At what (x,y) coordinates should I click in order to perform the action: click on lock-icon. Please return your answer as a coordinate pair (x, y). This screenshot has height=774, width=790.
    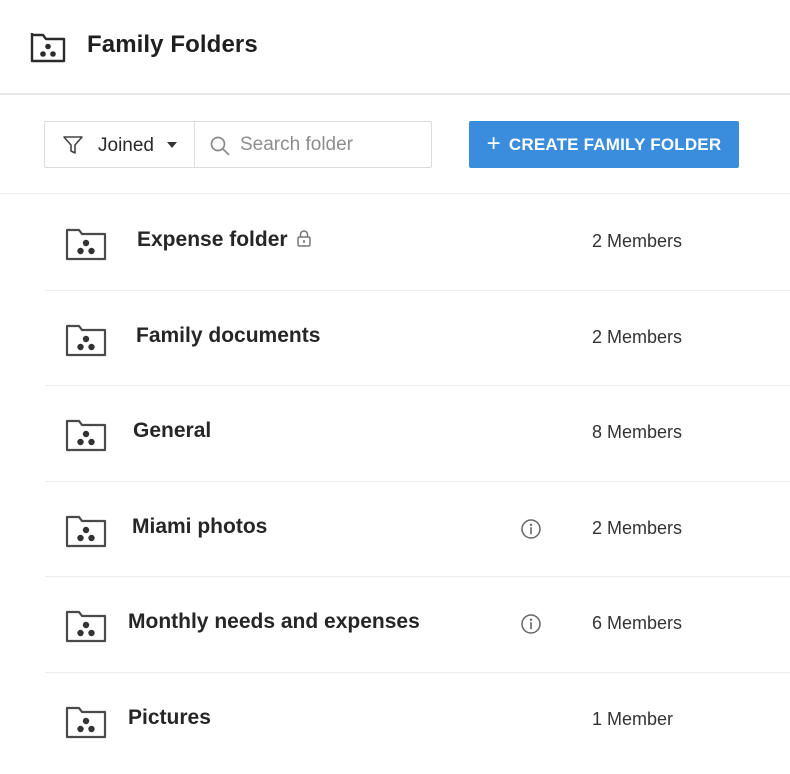
    Looking at the image, I should click on (303, 238).